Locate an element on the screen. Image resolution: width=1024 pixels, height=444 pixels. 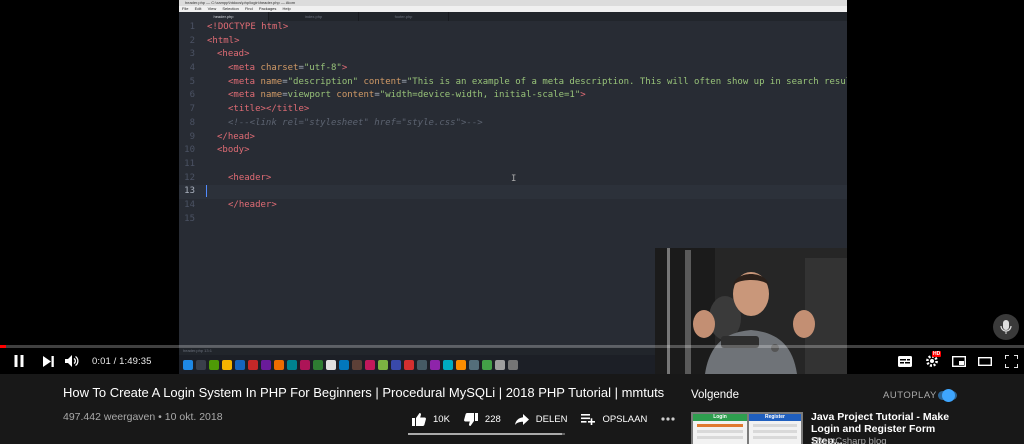
thumbs-down-icon is located at coordinates (470, 419).